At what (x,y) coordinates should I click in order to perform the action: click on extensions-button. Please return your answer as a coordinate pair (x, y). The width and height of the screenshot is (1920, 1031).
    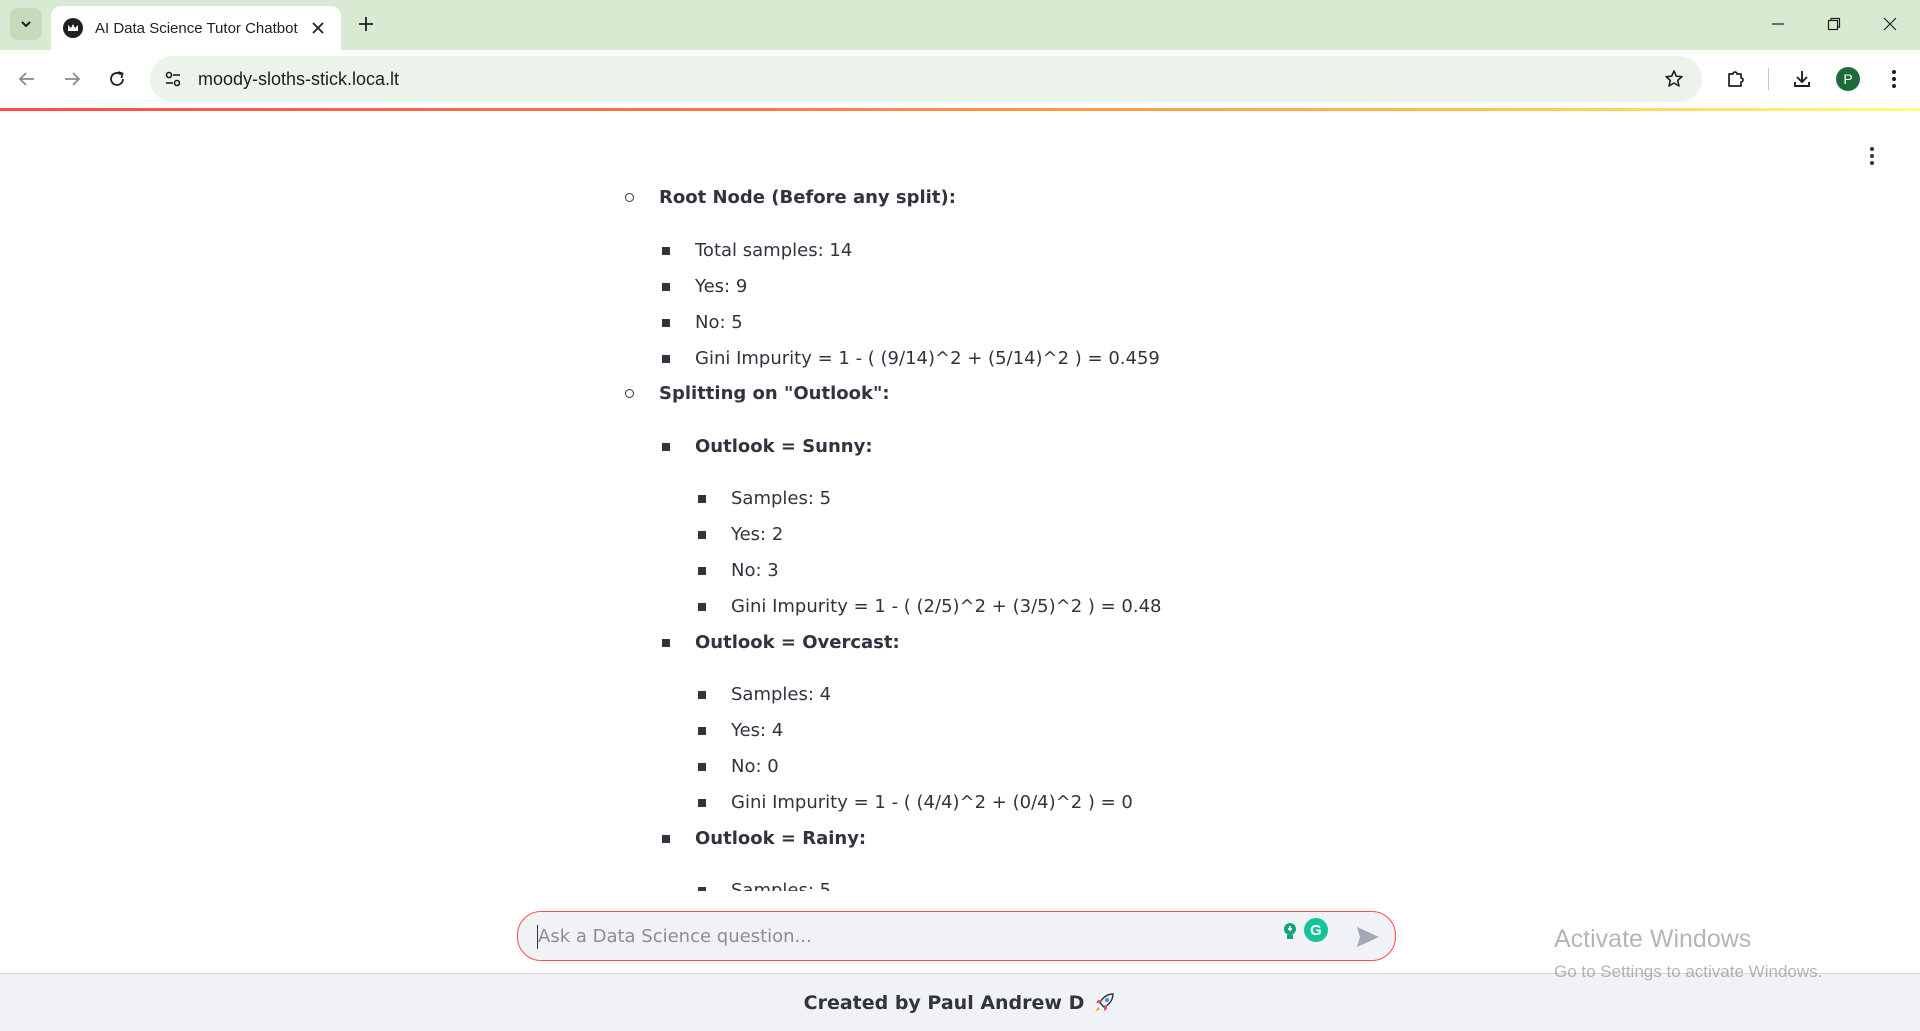
    Looking at the image, I should click on (1736, 79).